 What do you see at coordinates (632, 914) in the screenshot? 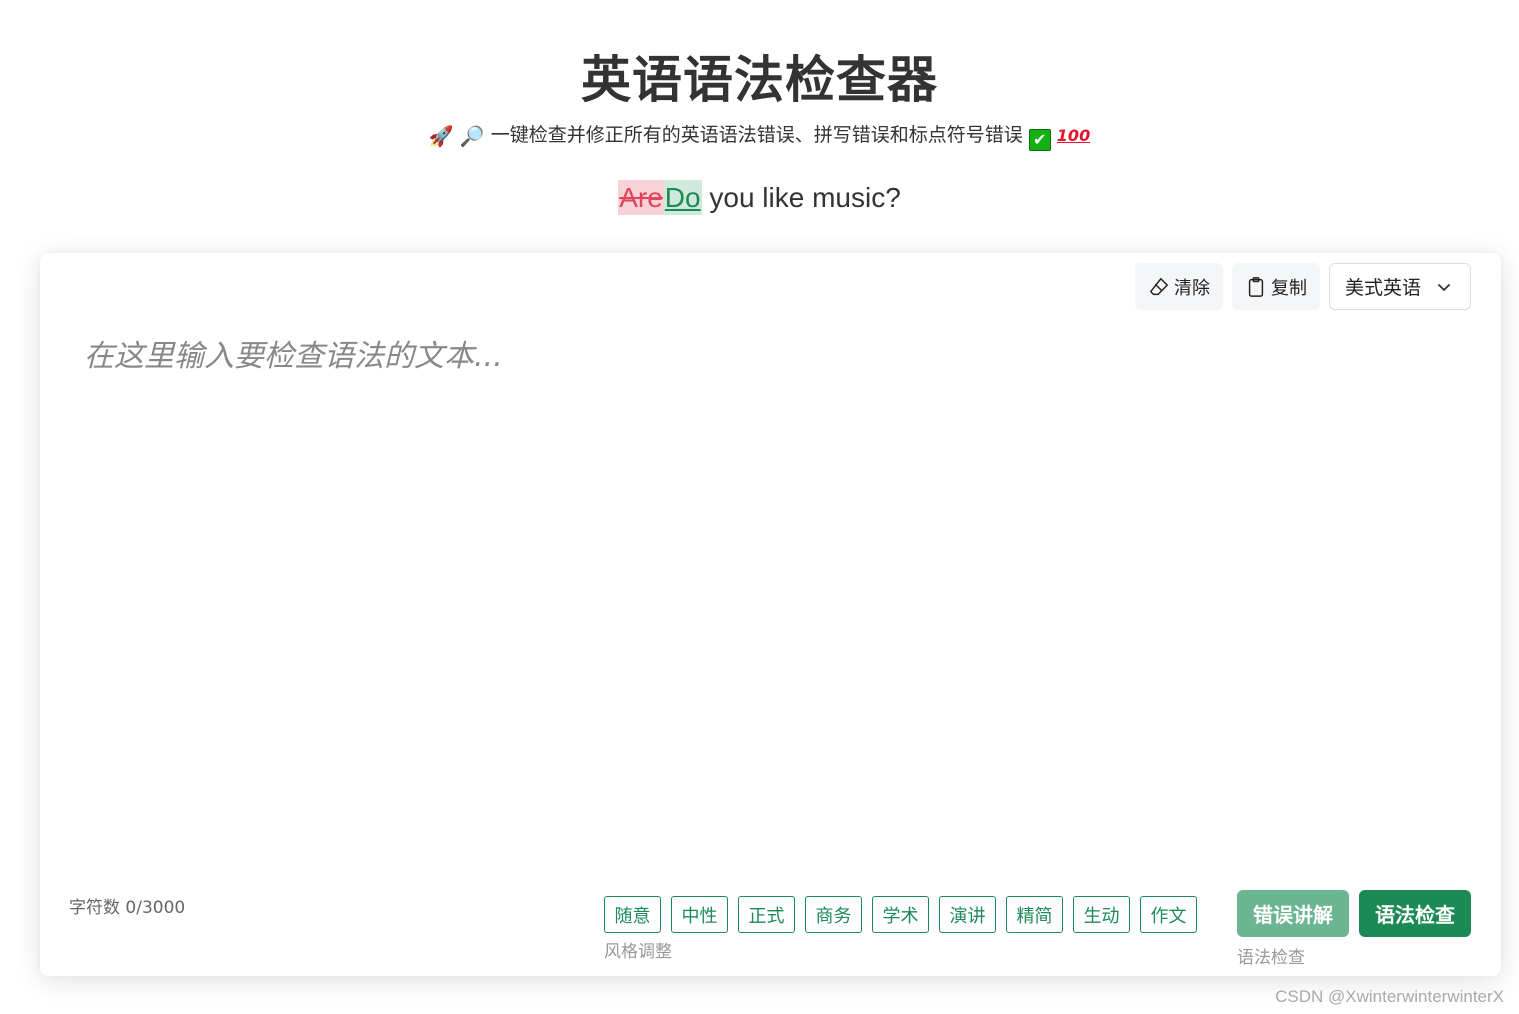
I see `style-button-casual: 随意` at bounding box center [632, 914].